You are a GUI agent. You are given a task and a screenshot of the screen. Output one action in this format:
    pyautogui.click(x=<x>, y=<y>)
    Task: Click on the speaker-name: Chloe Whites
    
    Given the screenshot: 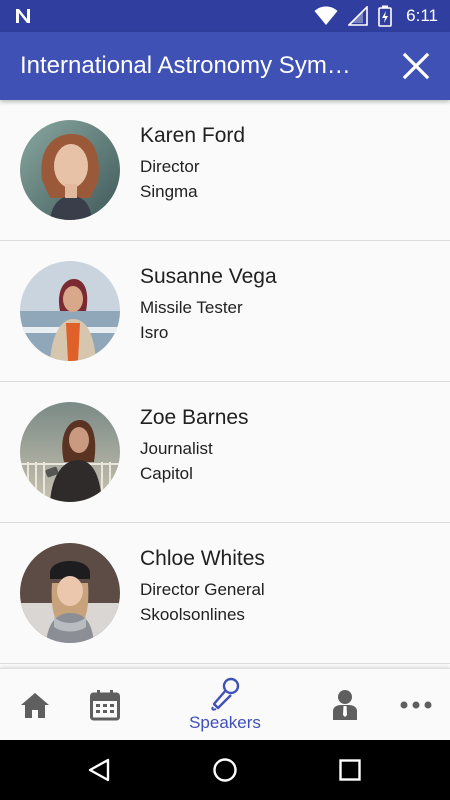 What is the action you would take?
    pyautogui.click(x=202, y=558)
    